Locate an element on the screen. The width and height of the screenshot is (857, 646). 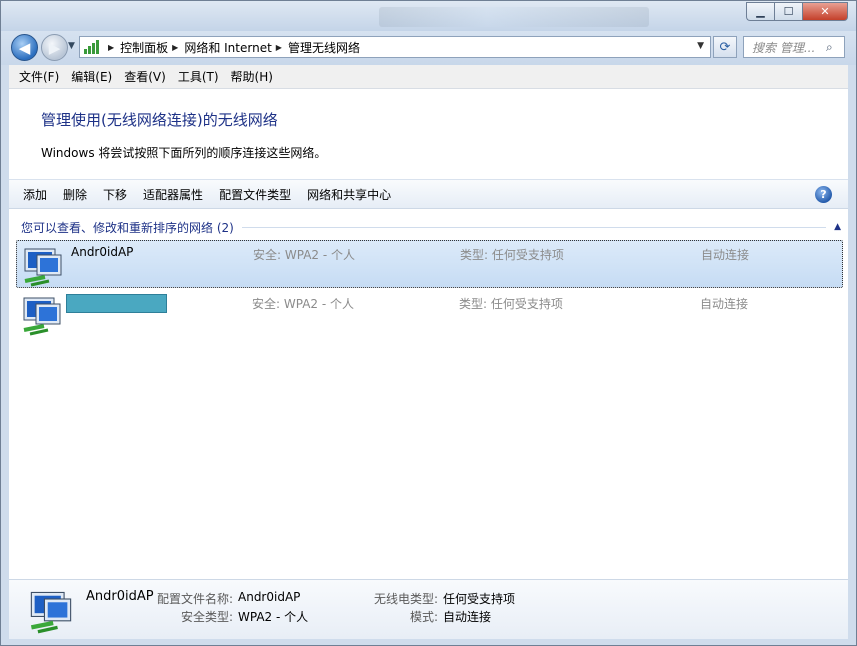
recent-pages-dropdown-icon: ▼ is located at coordinates (71, 46).